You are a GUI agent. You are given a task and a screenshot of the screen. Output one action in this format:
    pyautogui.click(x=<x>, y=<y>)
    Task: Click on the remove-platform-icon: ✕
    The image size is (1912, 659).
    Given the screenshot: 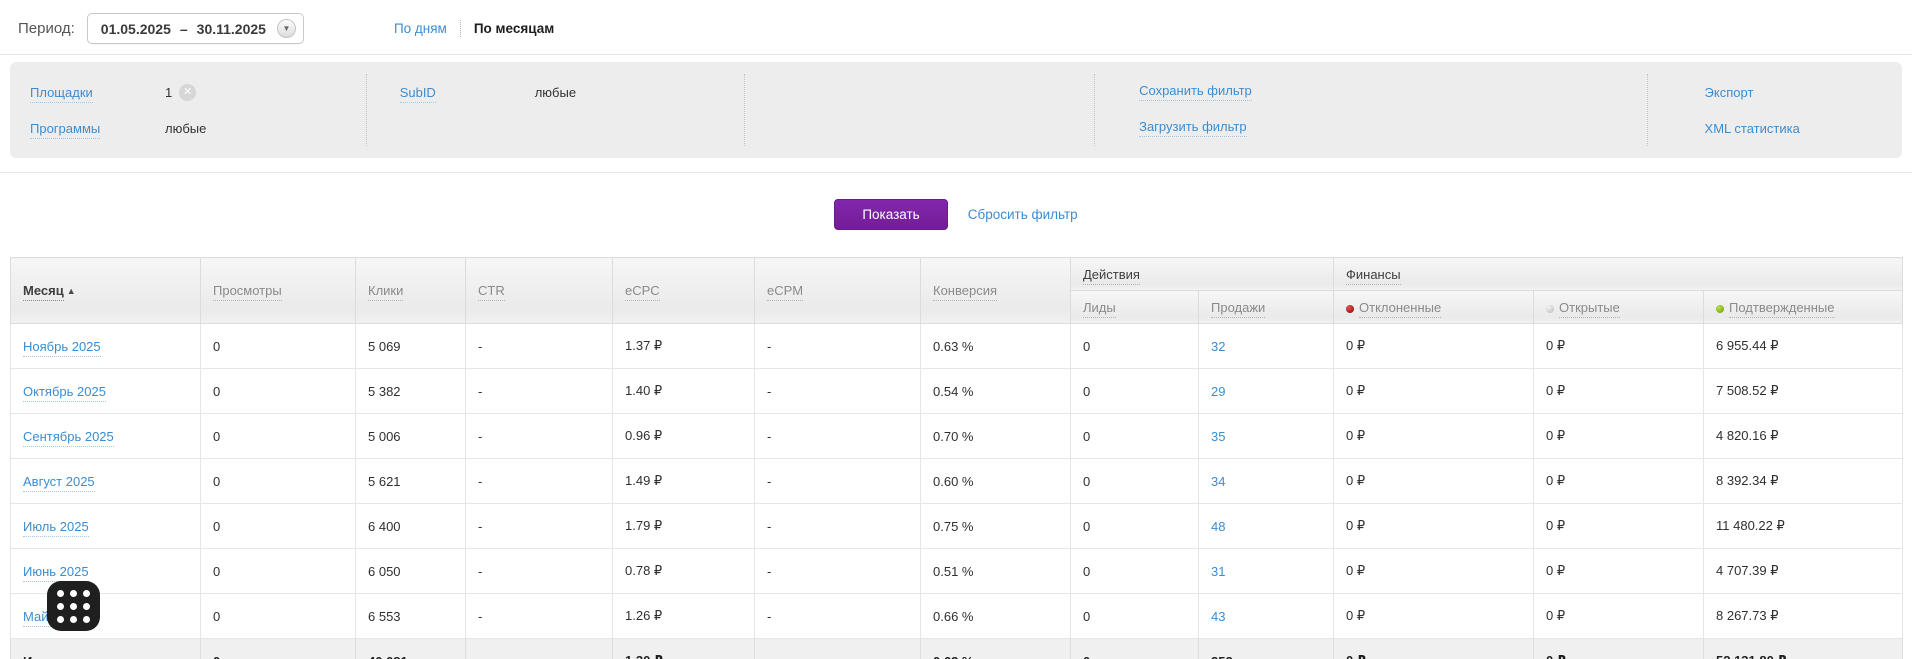 What is the action you would take?
    pyautogui.click(x=188, y=92)
    